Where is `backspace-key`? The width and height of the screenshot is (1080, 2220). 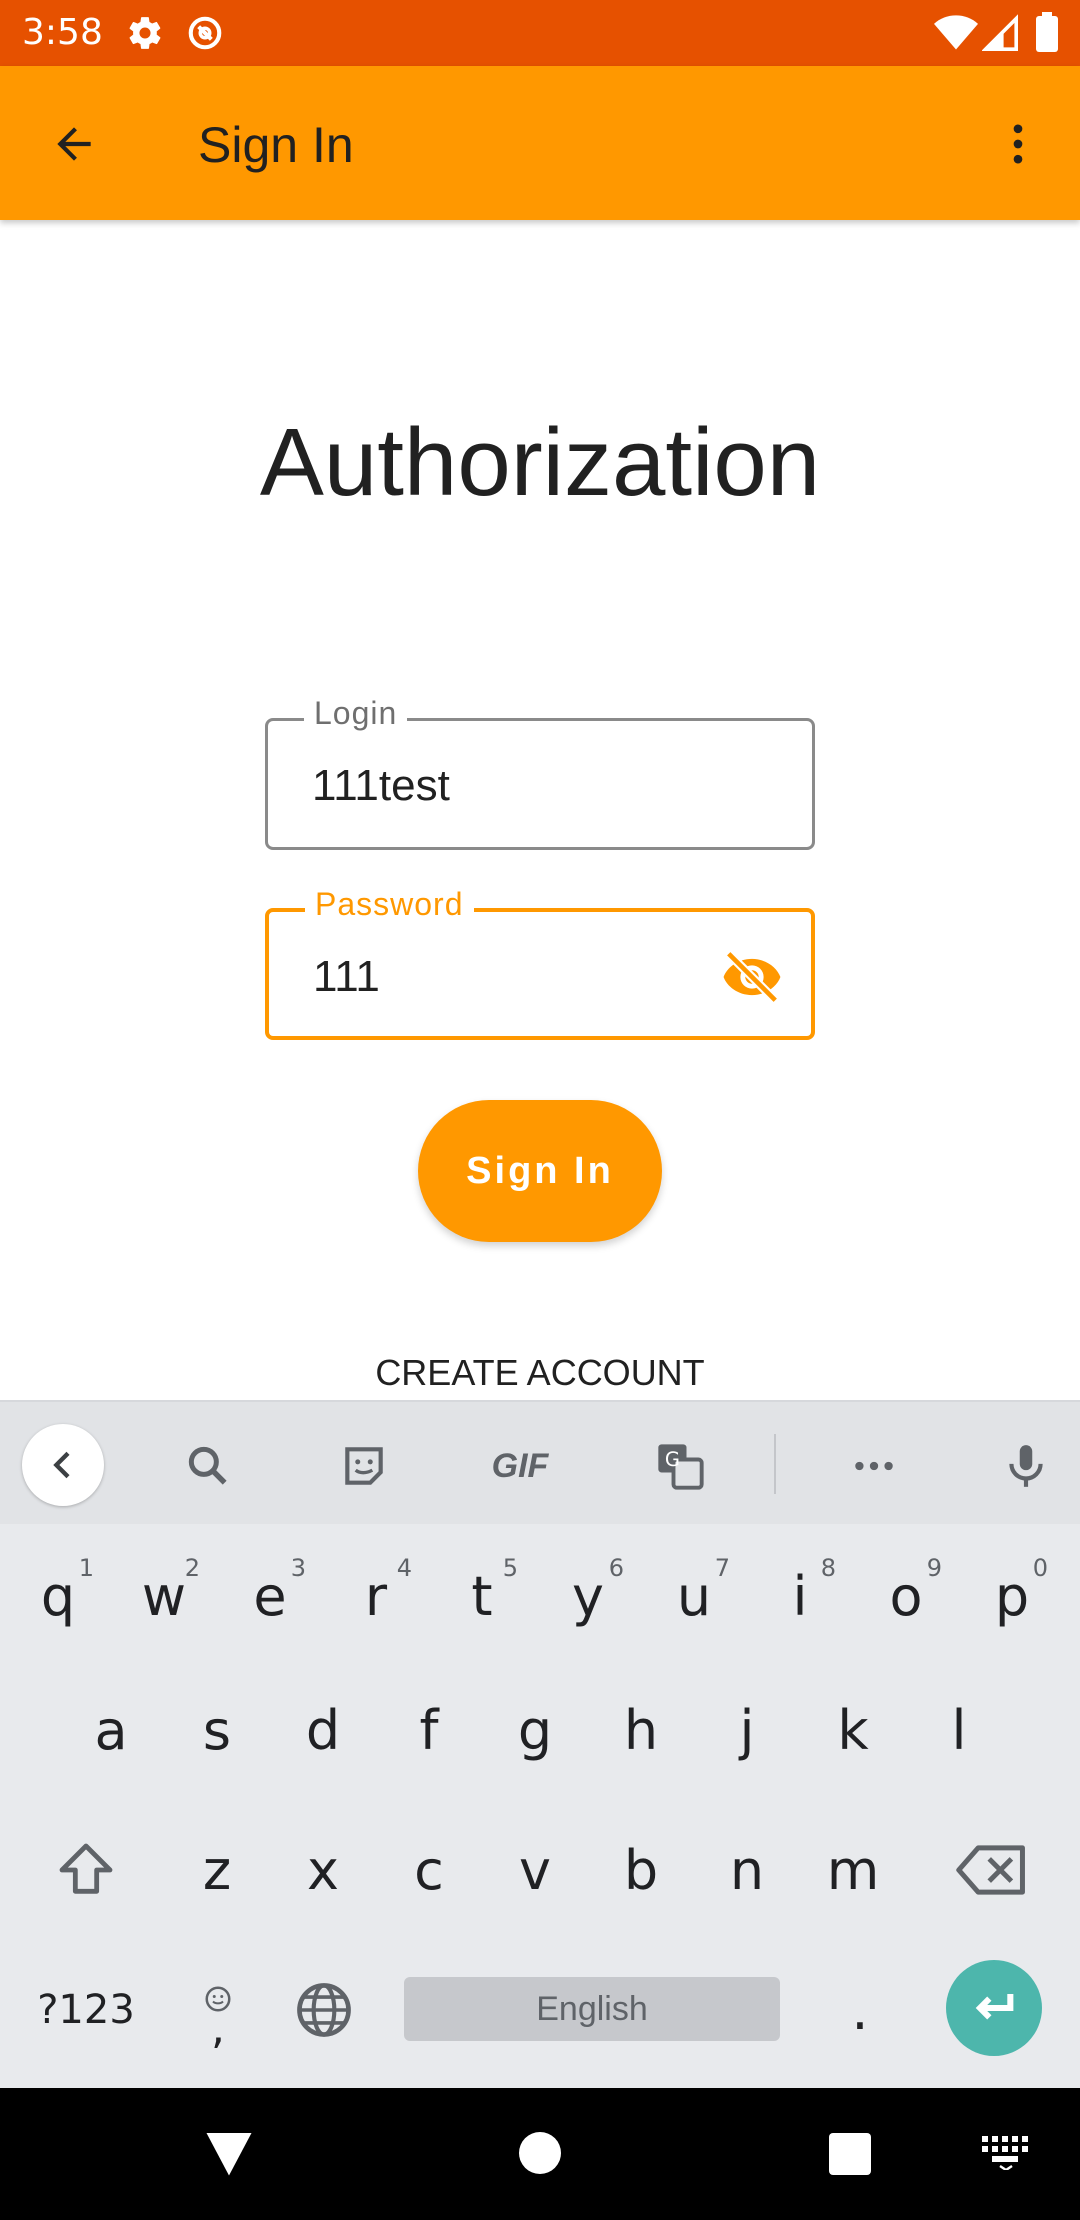
backspace-key is located at coordinates (992, 1870).